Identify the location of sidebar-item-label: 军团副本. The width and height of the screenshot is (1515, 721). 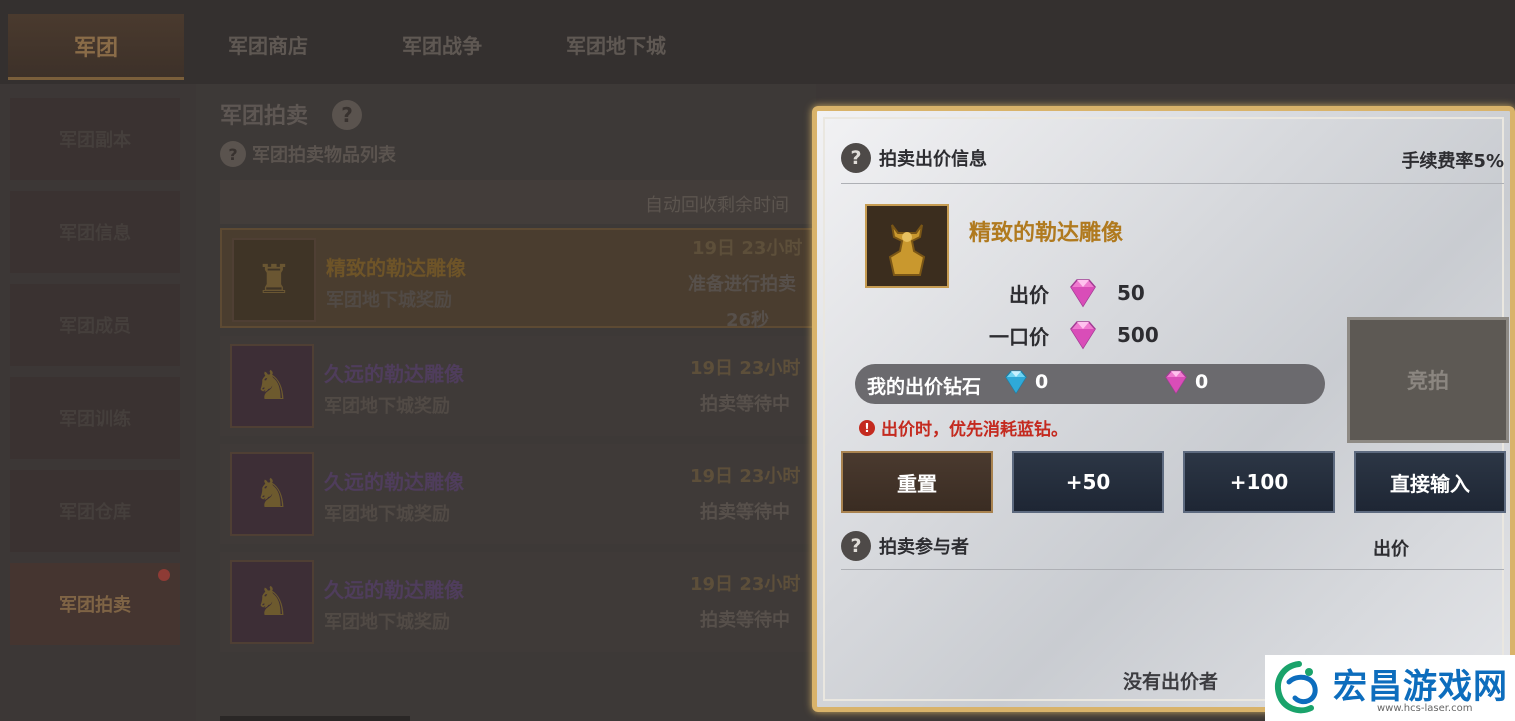
(95, 140).